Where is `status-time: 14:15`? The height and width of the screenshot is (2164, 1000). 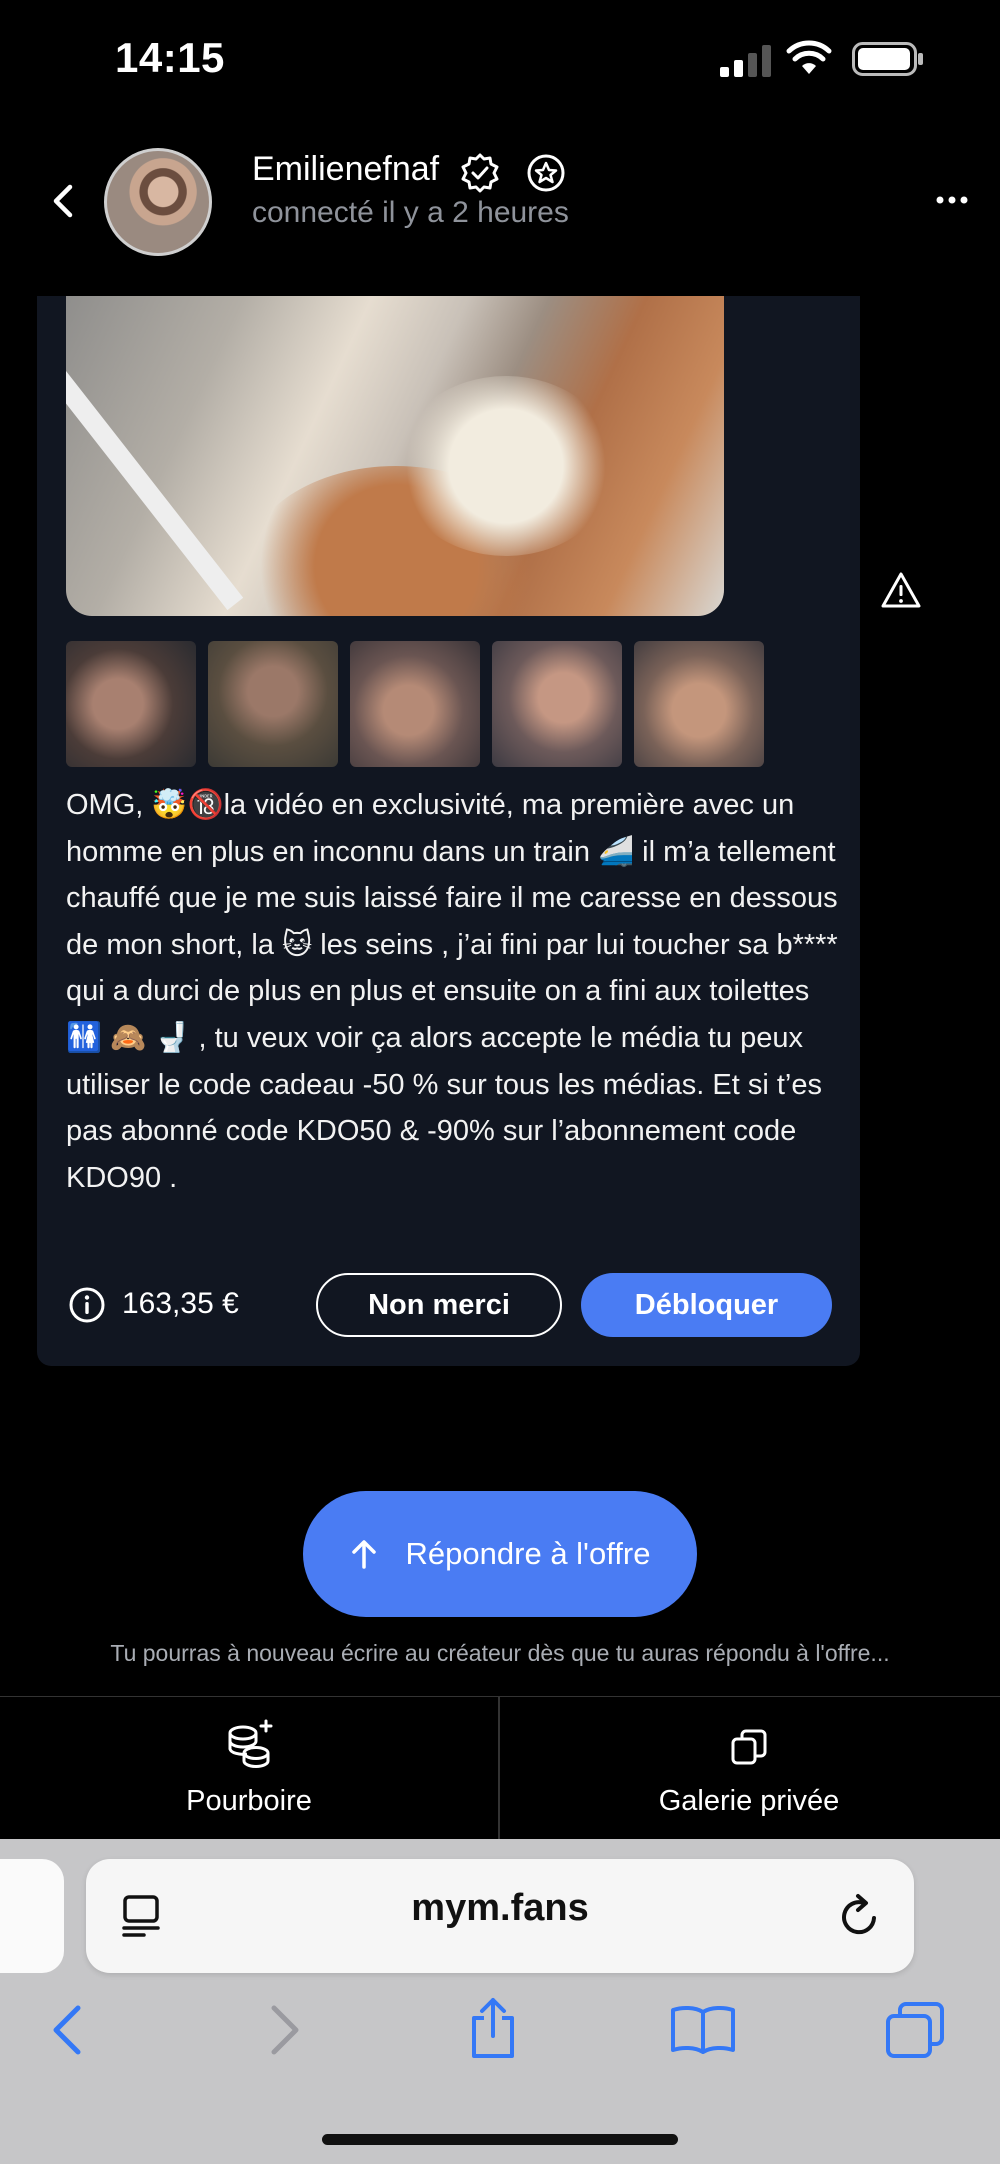
status-time: 14:15 is located at coordinates (170, 57).